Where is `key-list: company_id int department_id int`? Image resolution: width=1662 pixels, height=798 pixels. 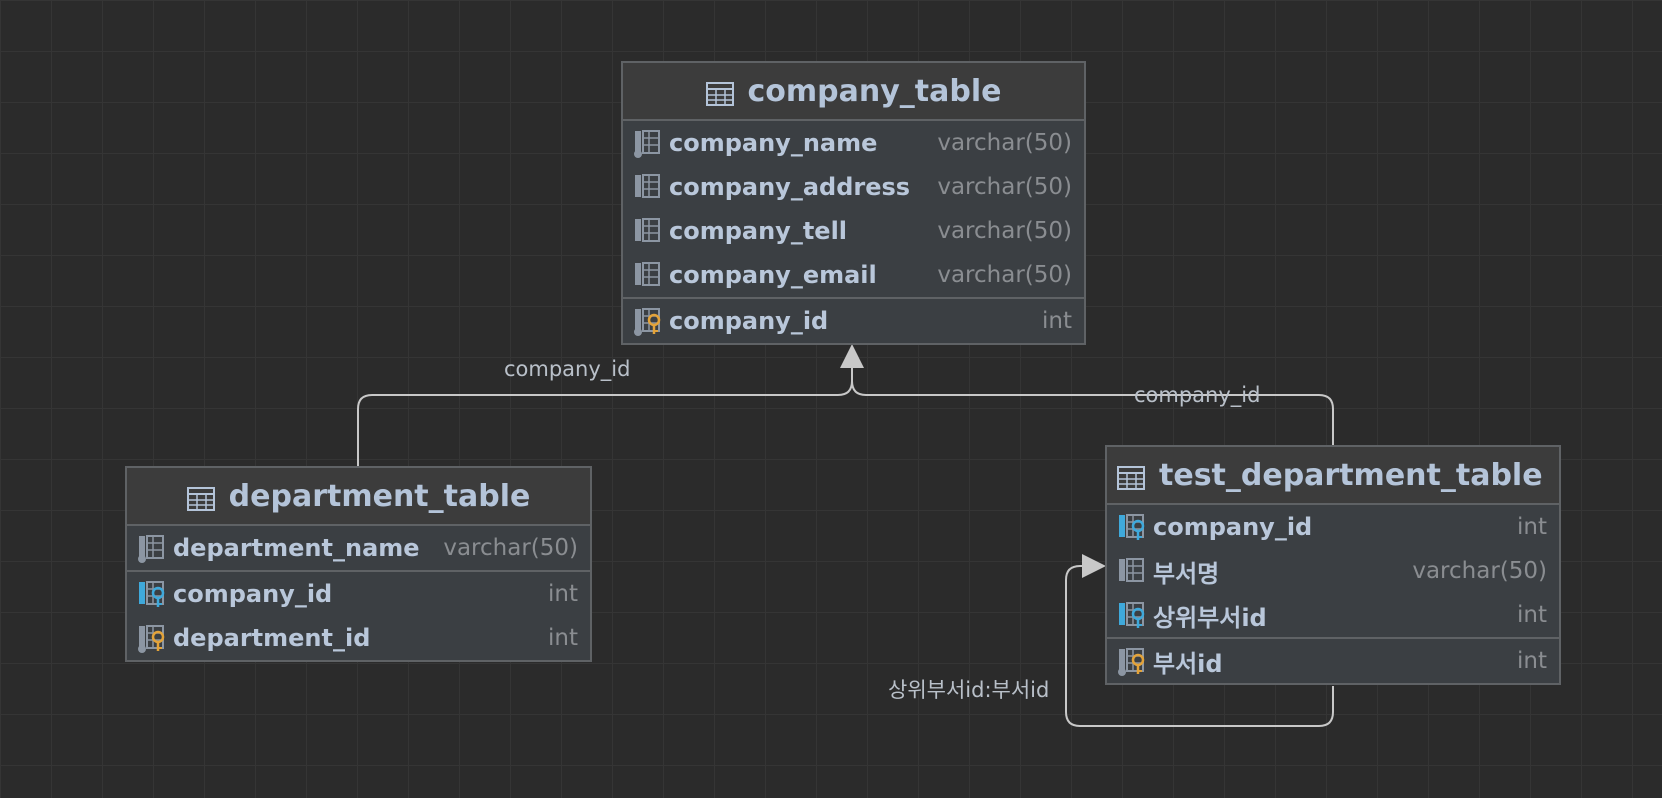 key-list: company_id int department_id int is located at coordinates (358, 616).